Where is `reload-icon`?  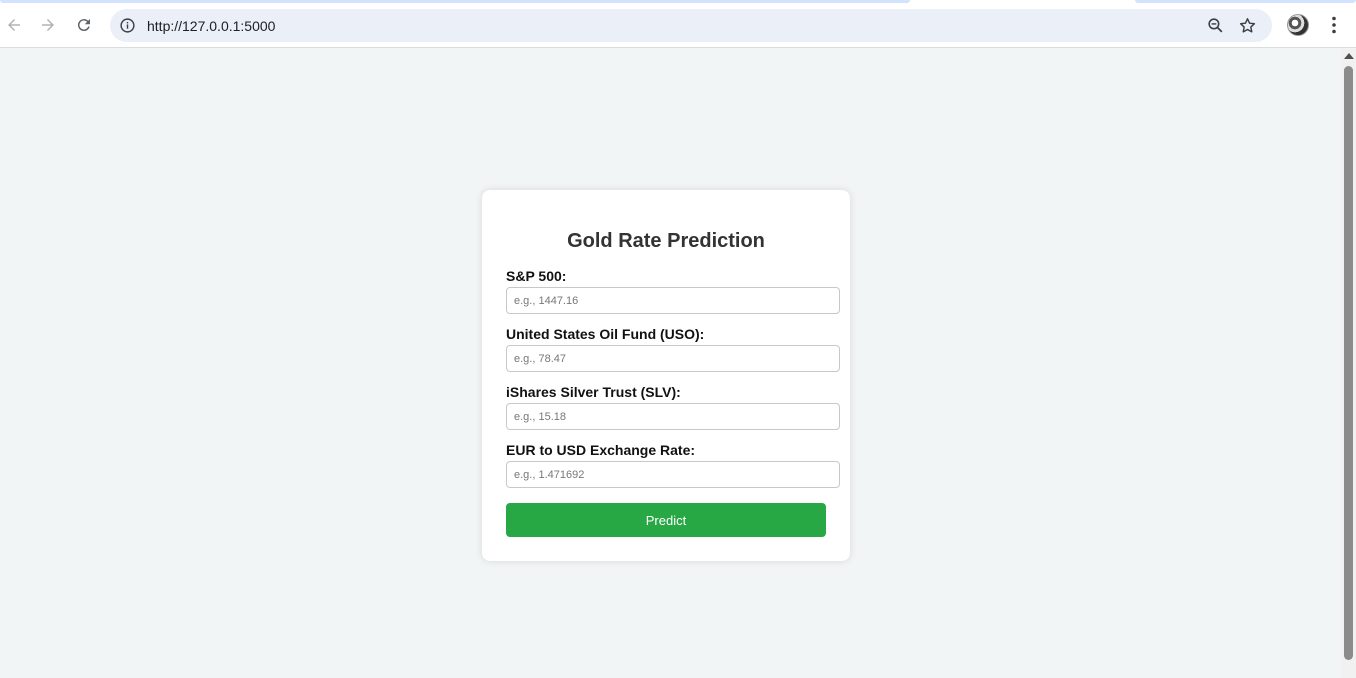
reload-icon is located at coordinates (83, 25).